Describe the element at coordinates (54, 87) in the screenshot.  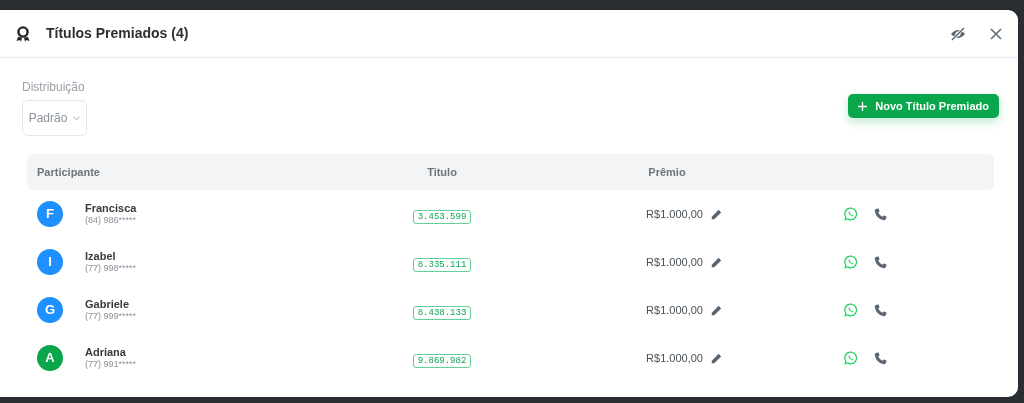
I see `field-label: Distribuição` at that location.